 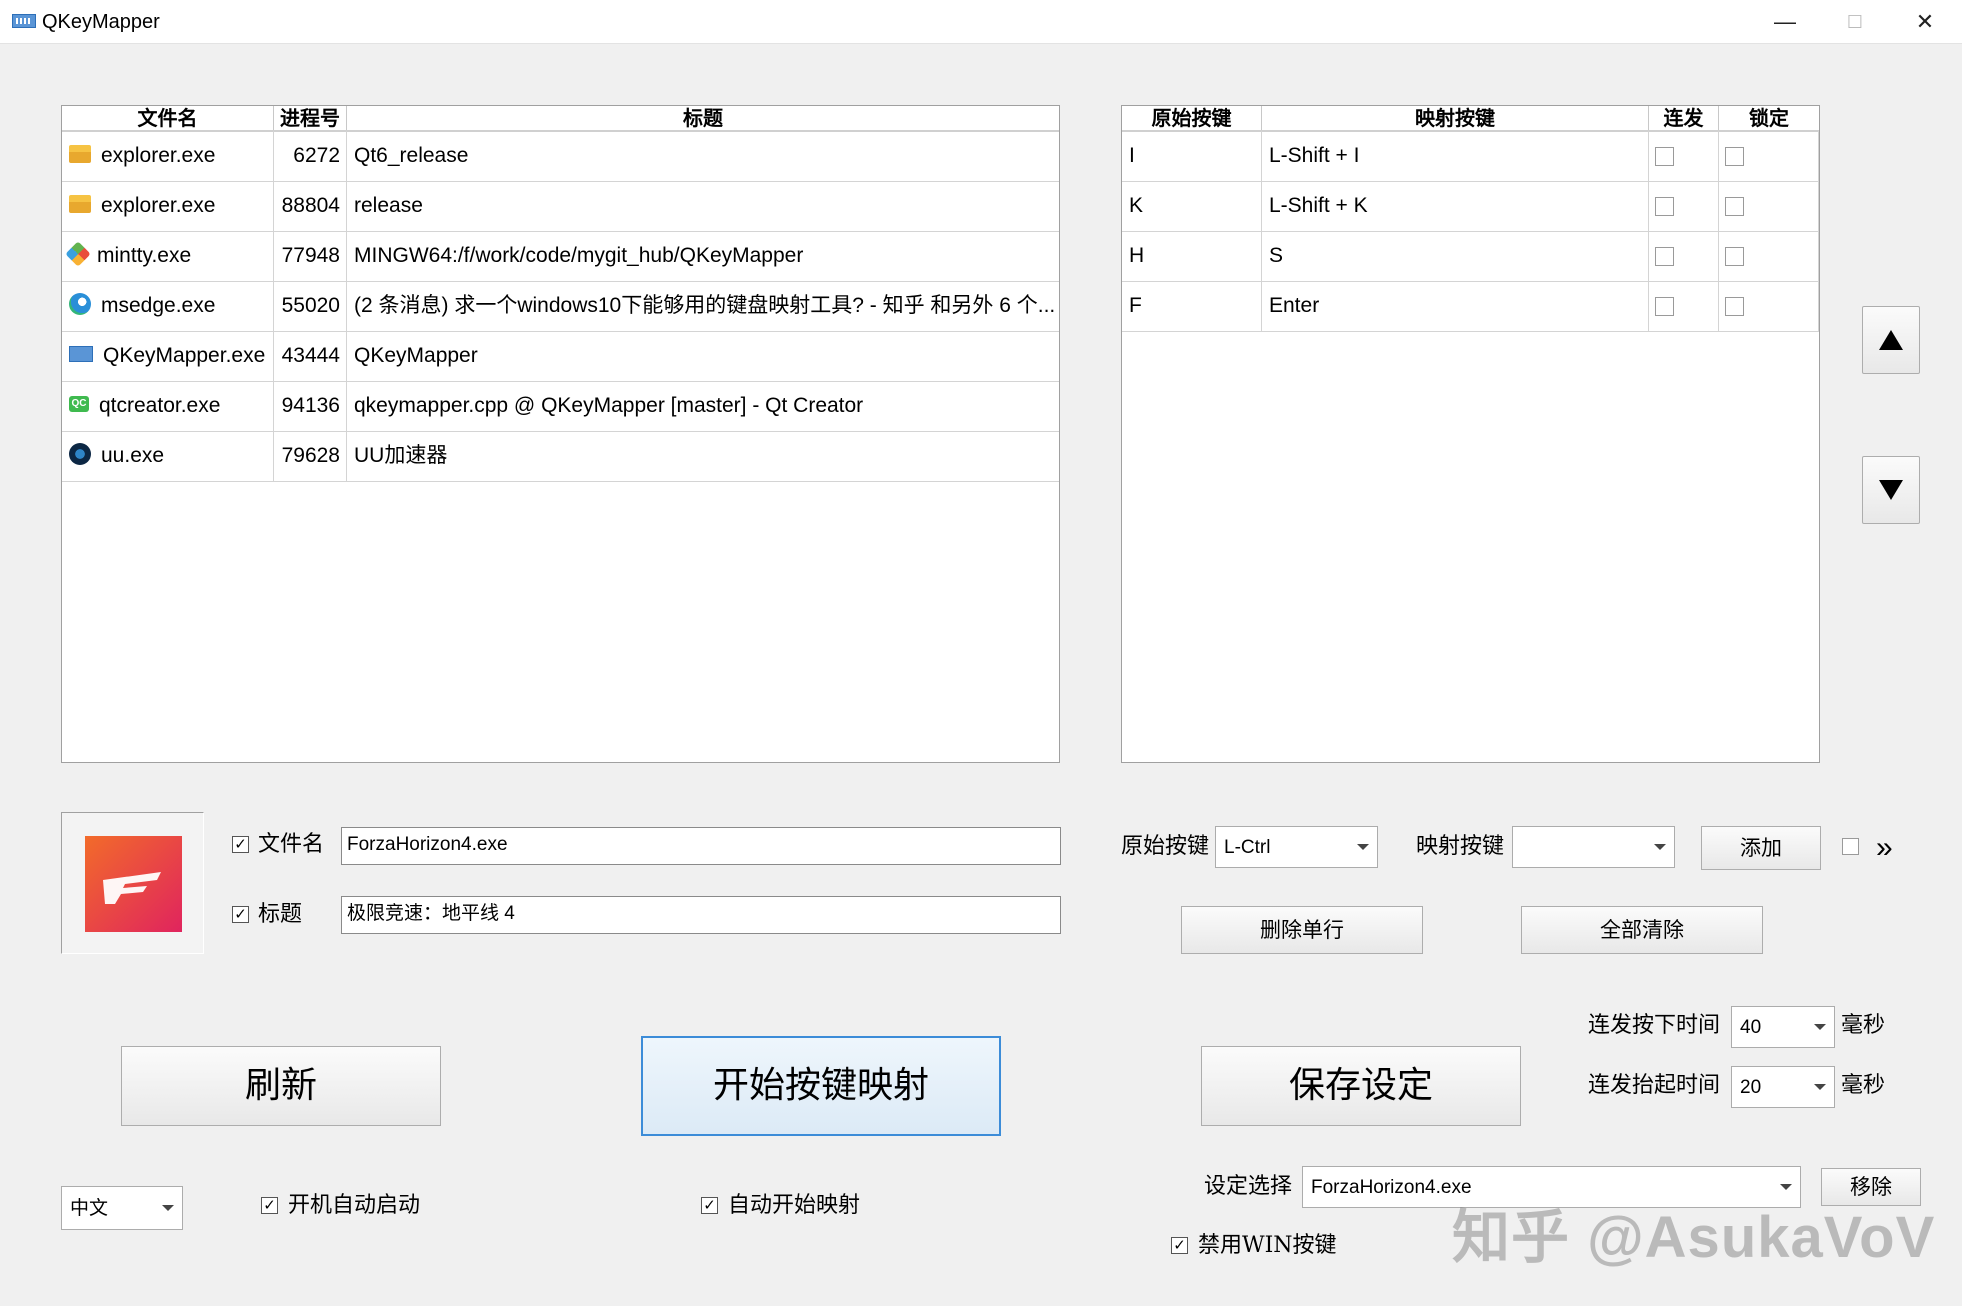 What do you see at coordinates (158, 205) in the screenshot?
I see `process-filename: explorer.exe` at bounding box center [158, 205].